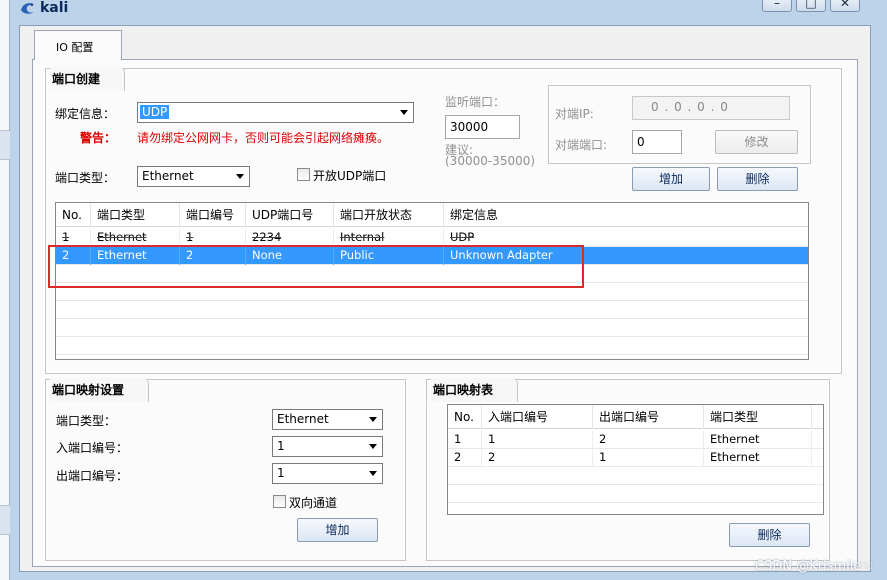  I want to click on cell-port-number: 1, so click(213, 238).